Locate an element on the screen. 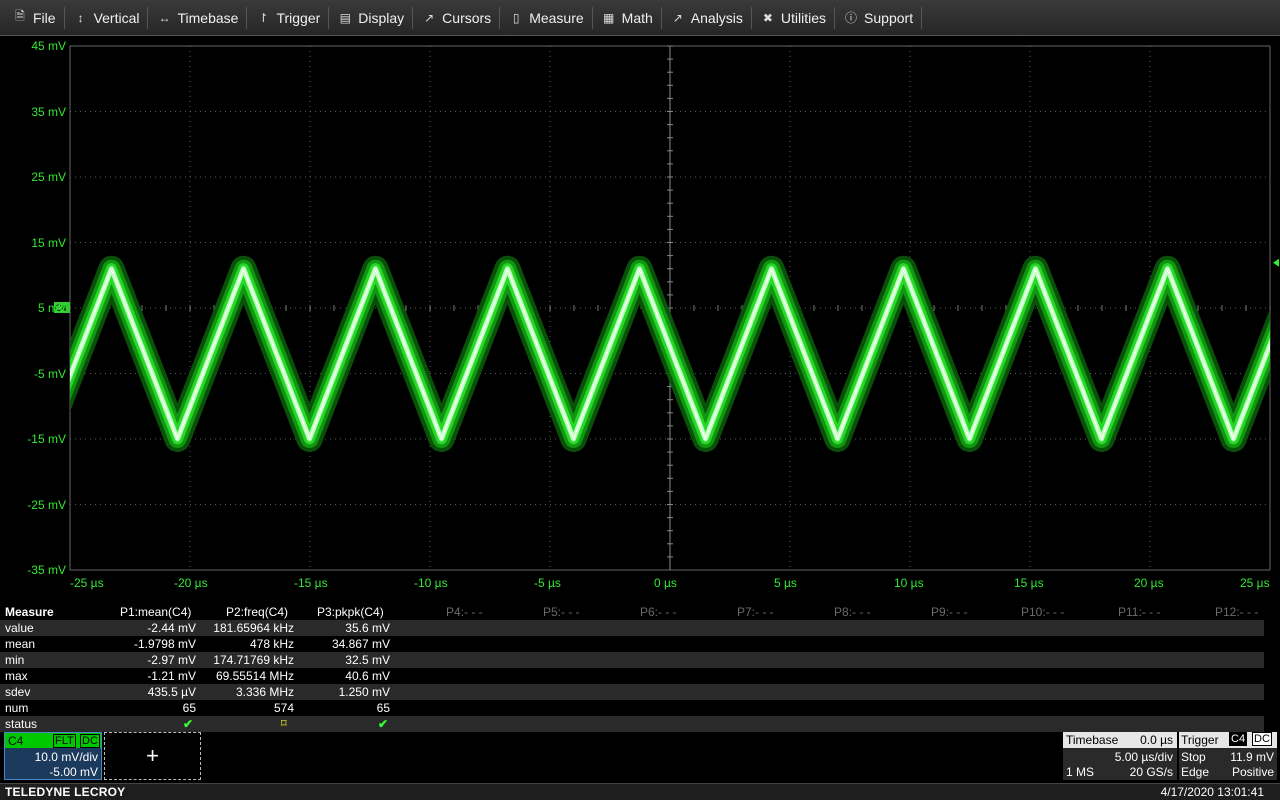 The image size is (1280, 800). trigger-header: Trigger C4 DC is located at coordinates (1228, 740).